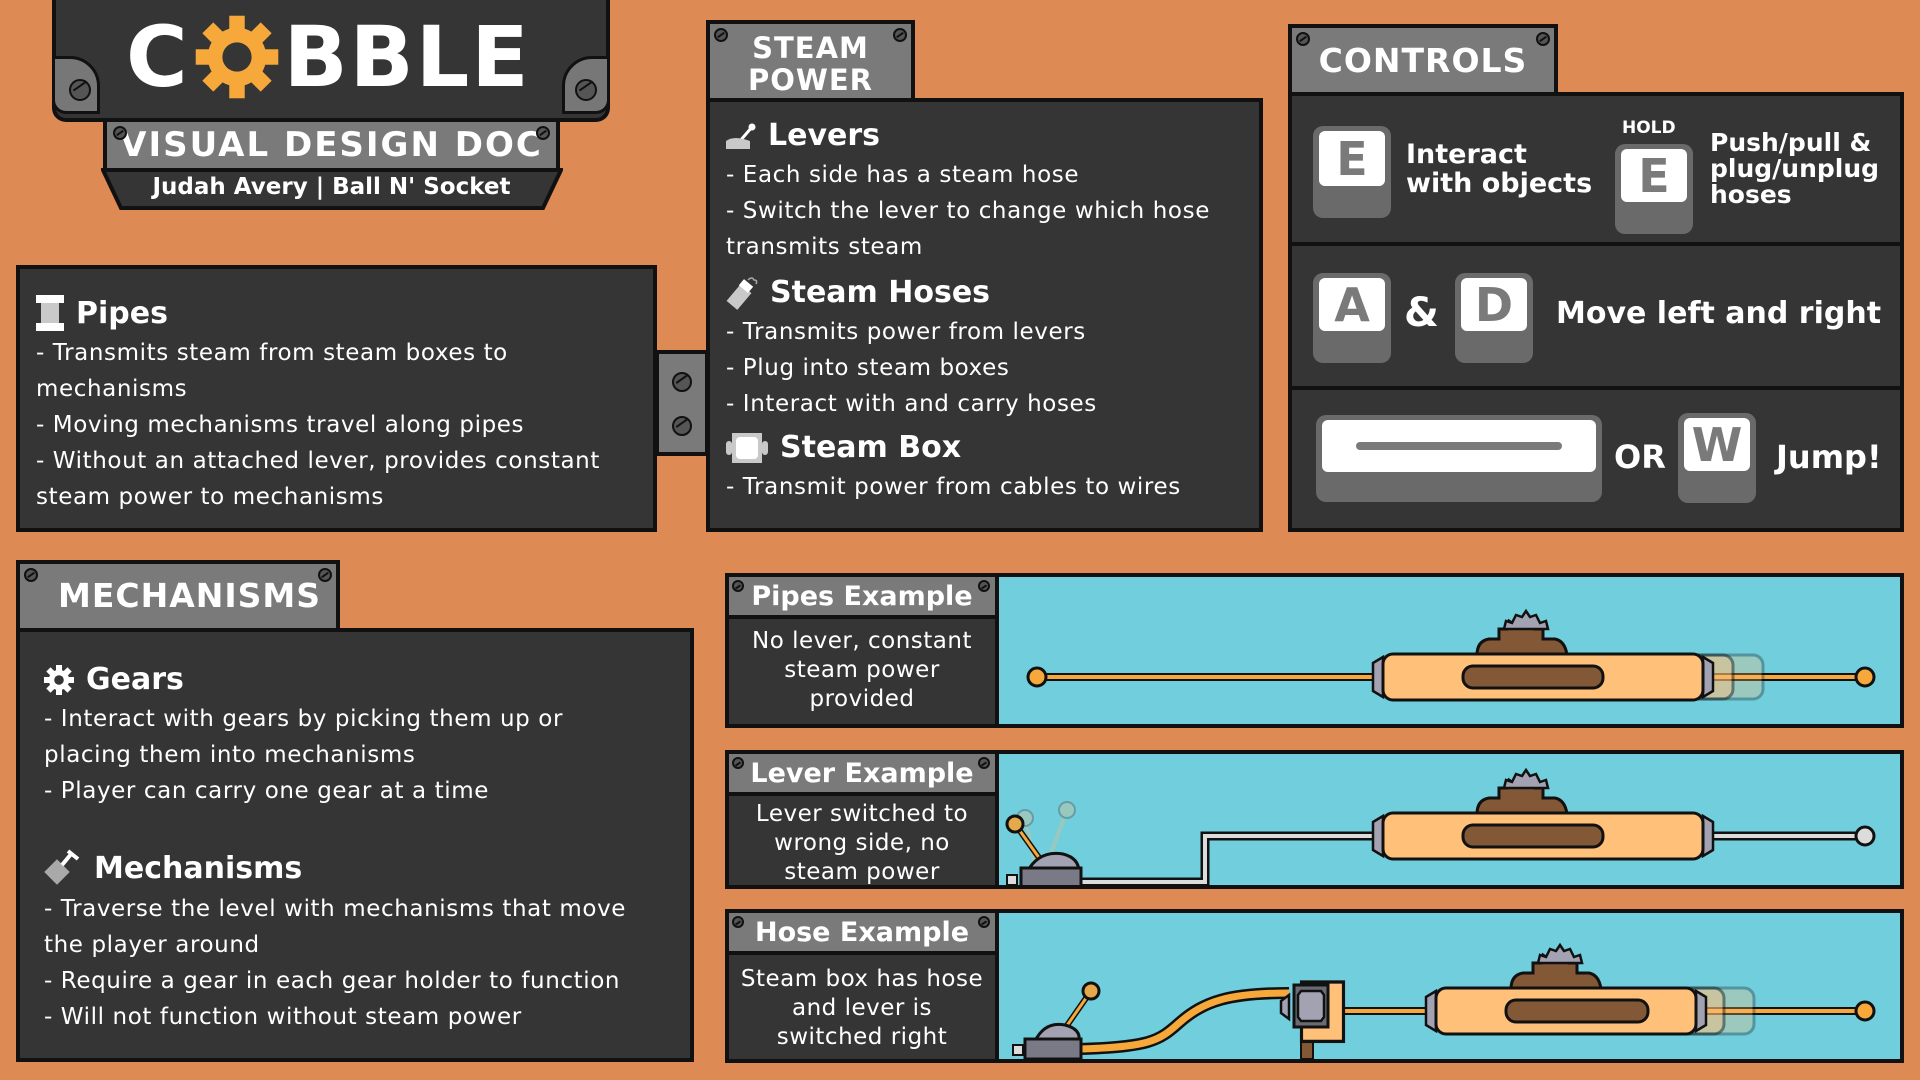 This screenshot has height=1080, width=1920. Describe the element at coordinates (862, 934) in the screenshot. I see `hose-example-title: Hose Example` at that location.